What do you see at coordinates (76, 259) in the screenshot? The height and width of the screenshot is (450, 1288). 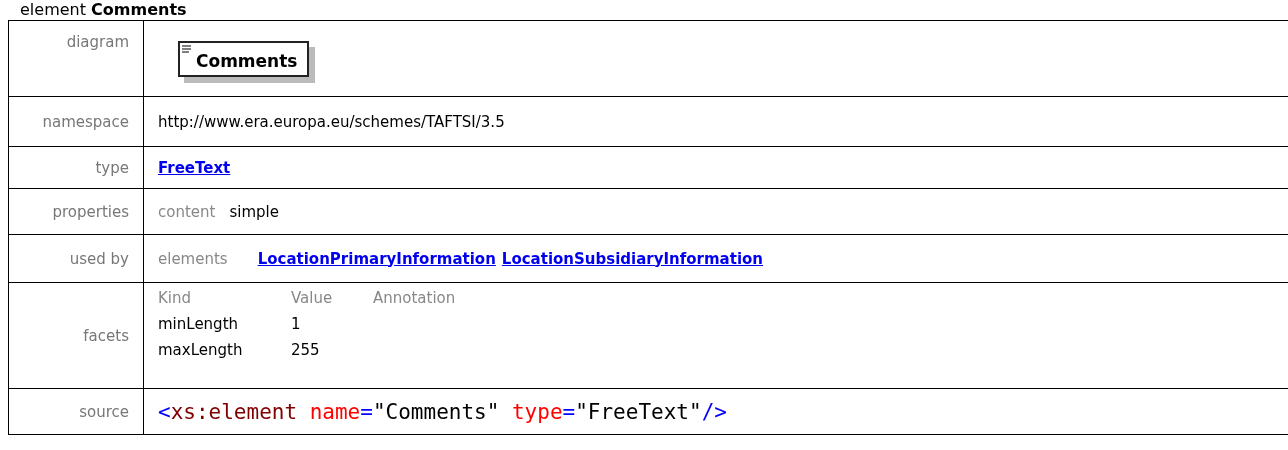 I see `row-label: used by` at bounding box center [76, 259].